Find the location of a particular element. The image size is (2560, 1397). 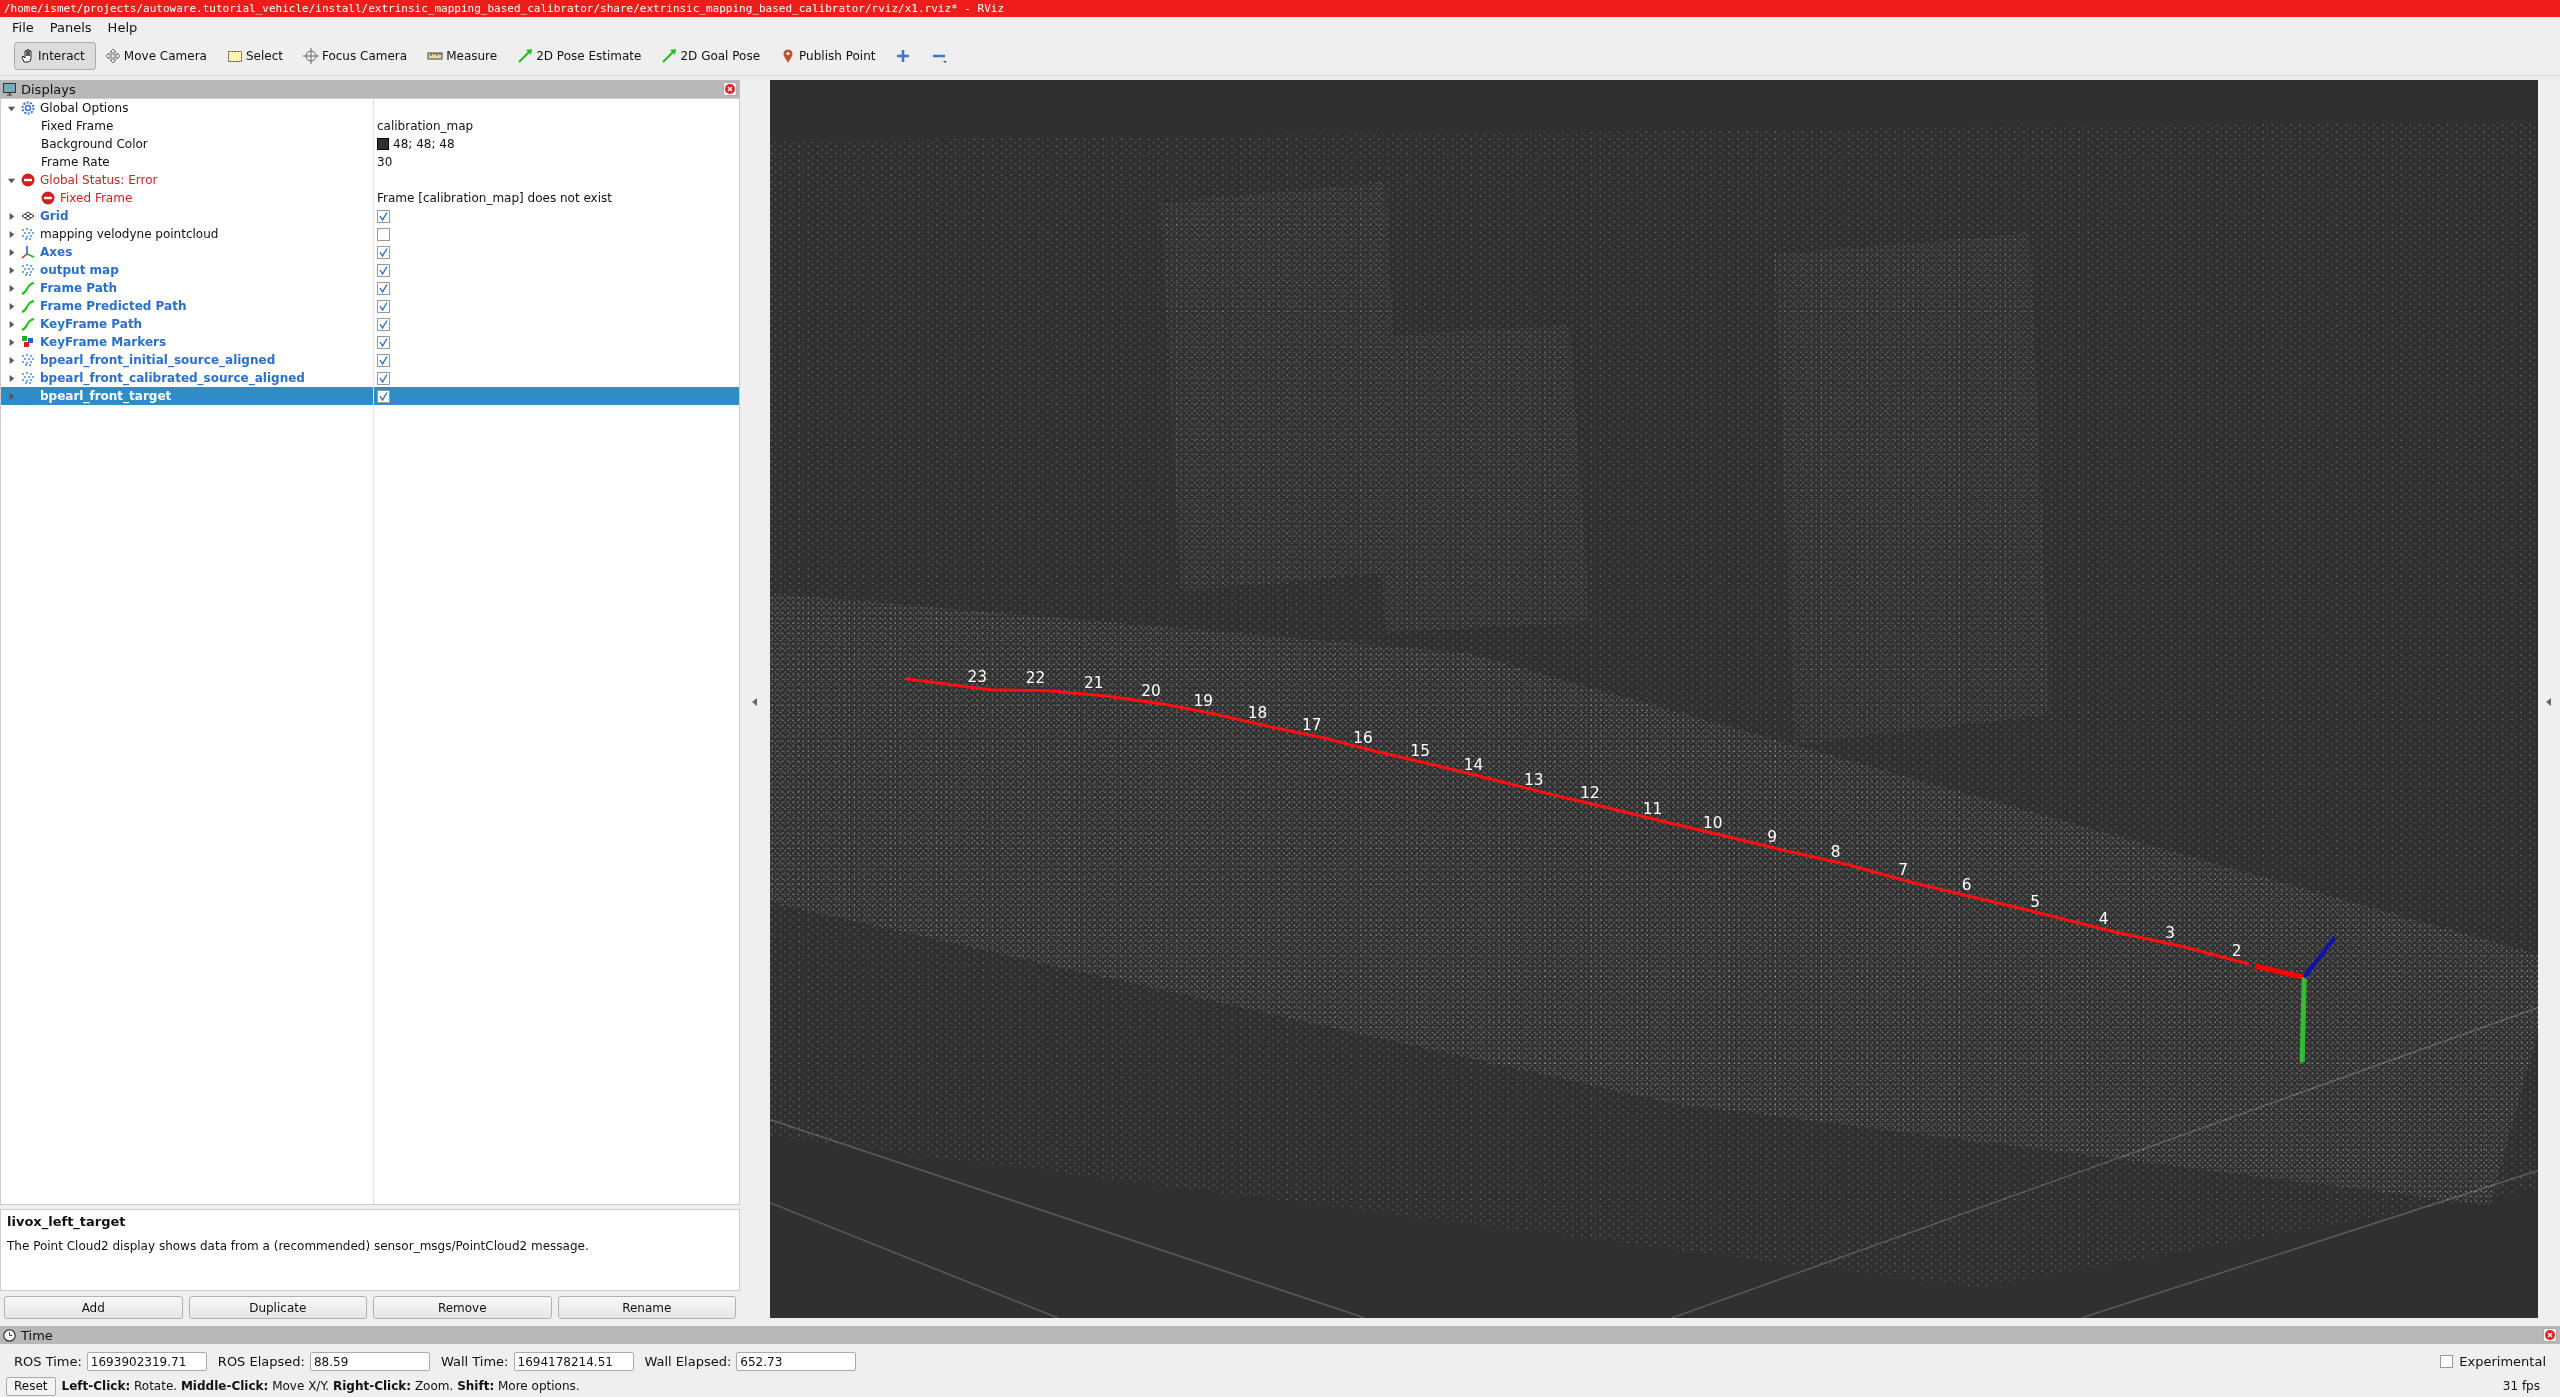

window-title: /home/ismet/projects/autoware.tutorial_vehicle/install/extrinsic_mapping_based_calibrator/share/extrinsic_mapping_based_calibrator/rviz/x1.rviz* - RViz is located at coordinates (1280, 8).